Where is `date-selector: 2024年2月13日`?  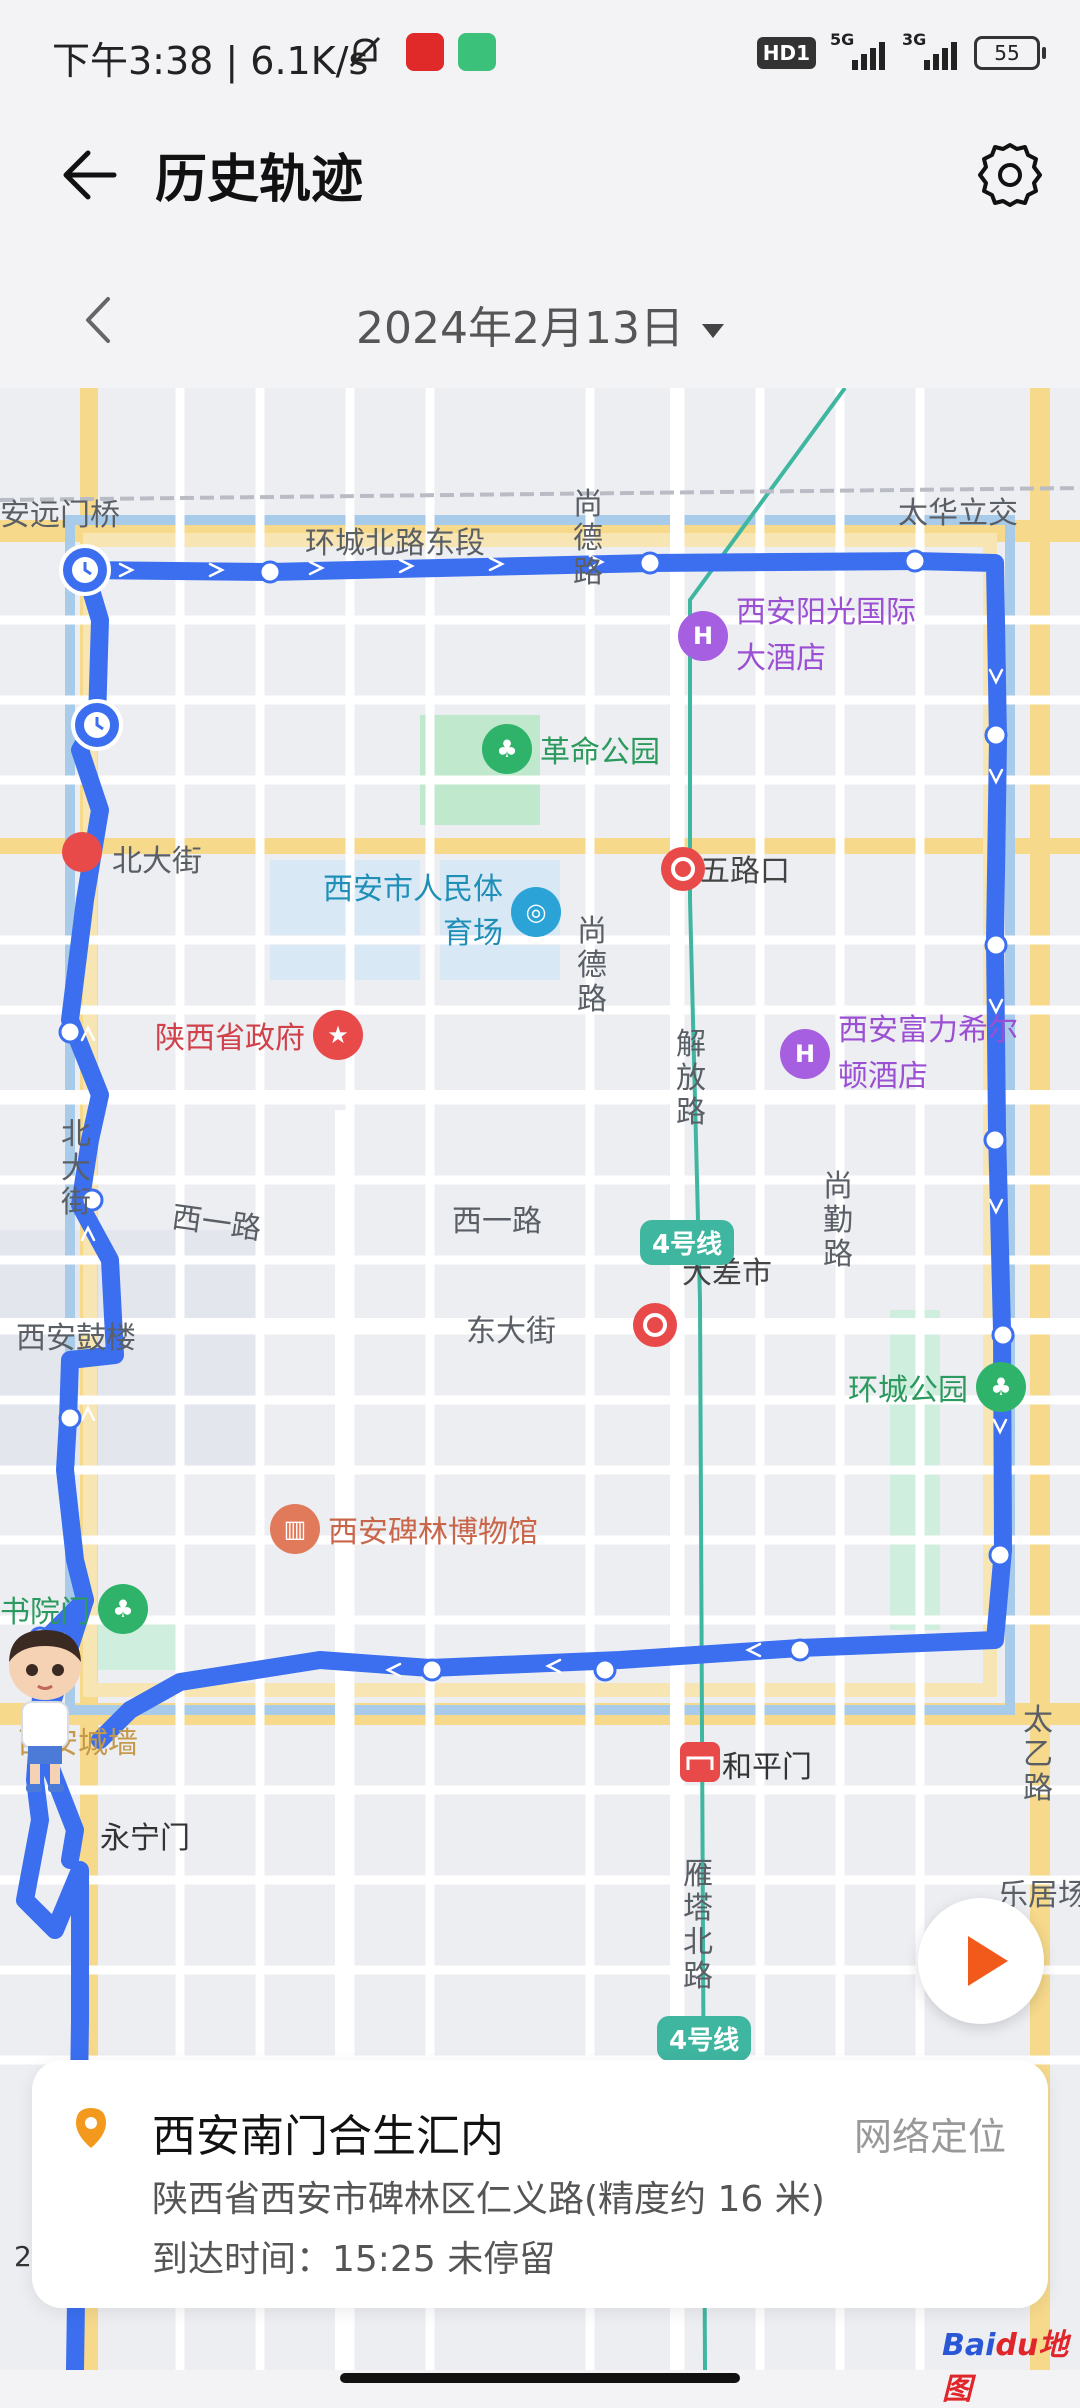
date-selector: 2024年2月13日 is located at coordinates (540, 324).